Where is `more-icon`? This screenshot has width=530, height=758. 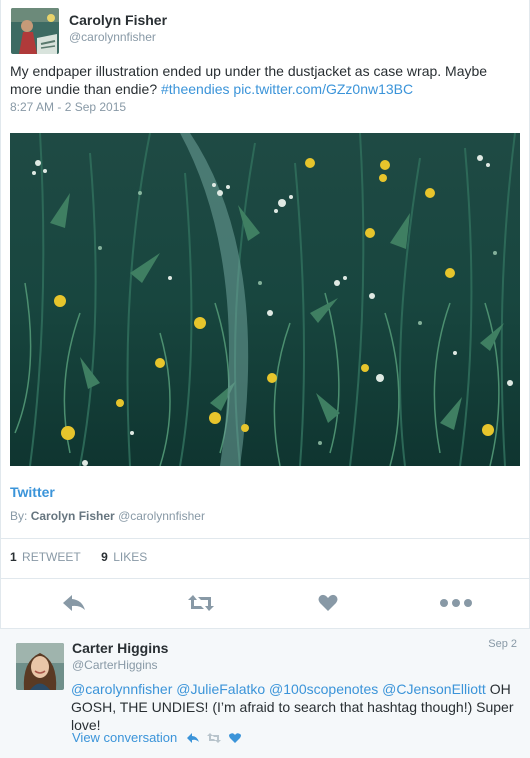
more-icon is located at coordinates (456, 603).